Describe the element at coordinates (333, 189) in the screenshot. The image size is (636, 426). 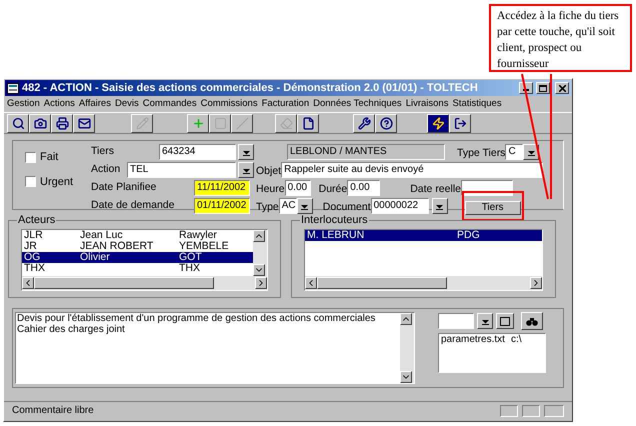
I see `field-label: Durée` at that location.